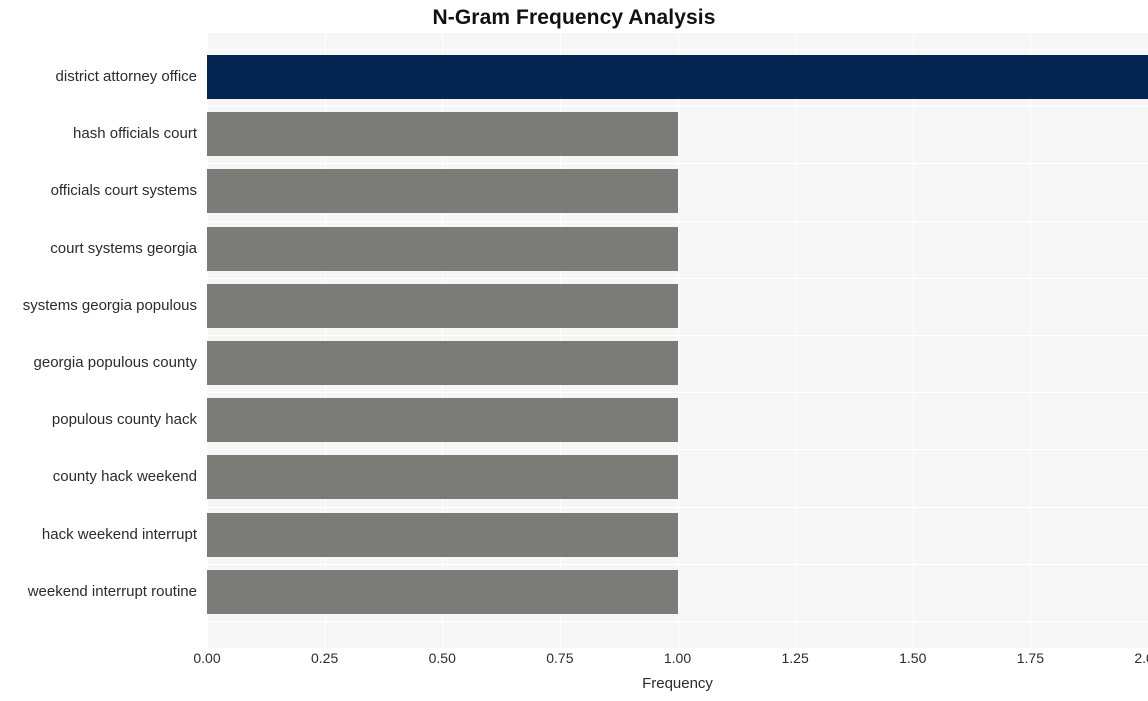 This screenshot has height=701, width=1148. What do you see at coordinates (574, 17) in the screenshot?
I see `chart-title: N-Gram Frequency Analysis` at bounding box center [574, 17].